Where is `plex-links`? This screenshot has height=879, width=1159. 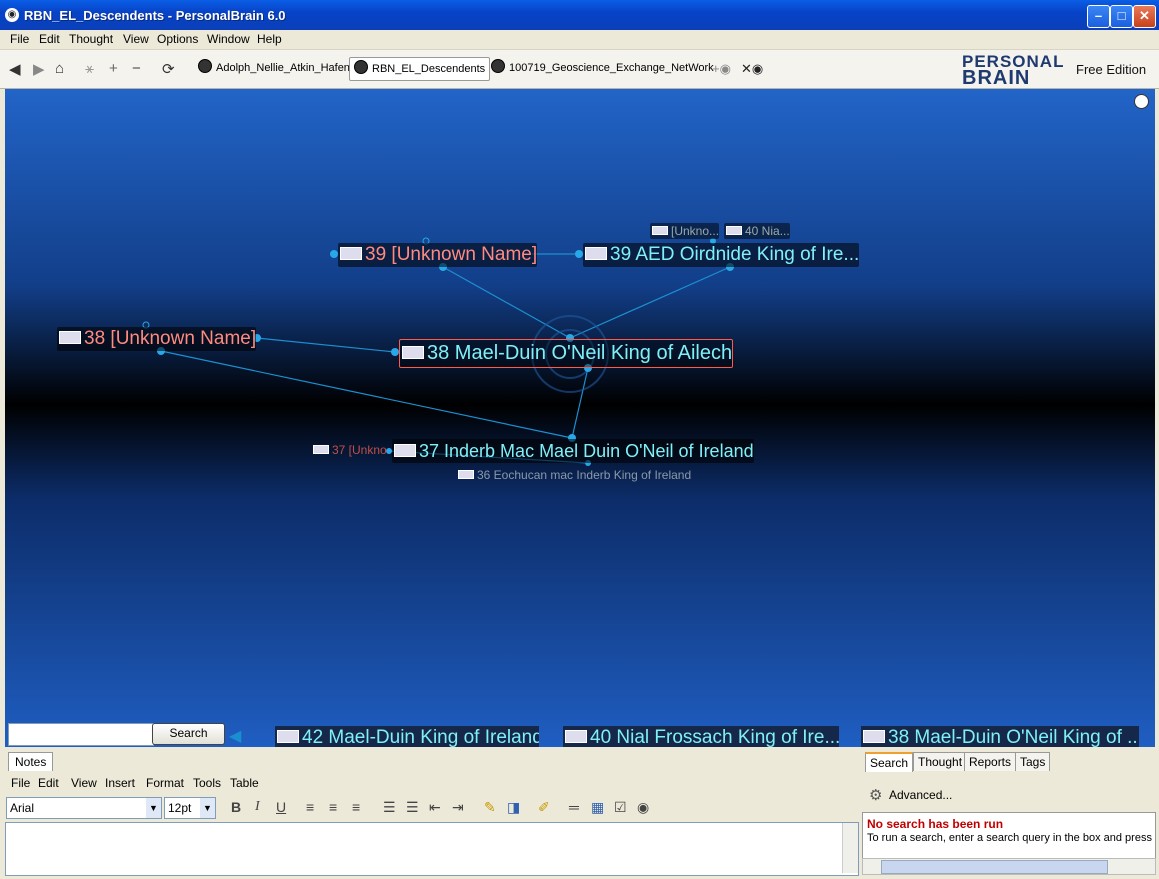
plex-links is located at coordinates (438, 351).